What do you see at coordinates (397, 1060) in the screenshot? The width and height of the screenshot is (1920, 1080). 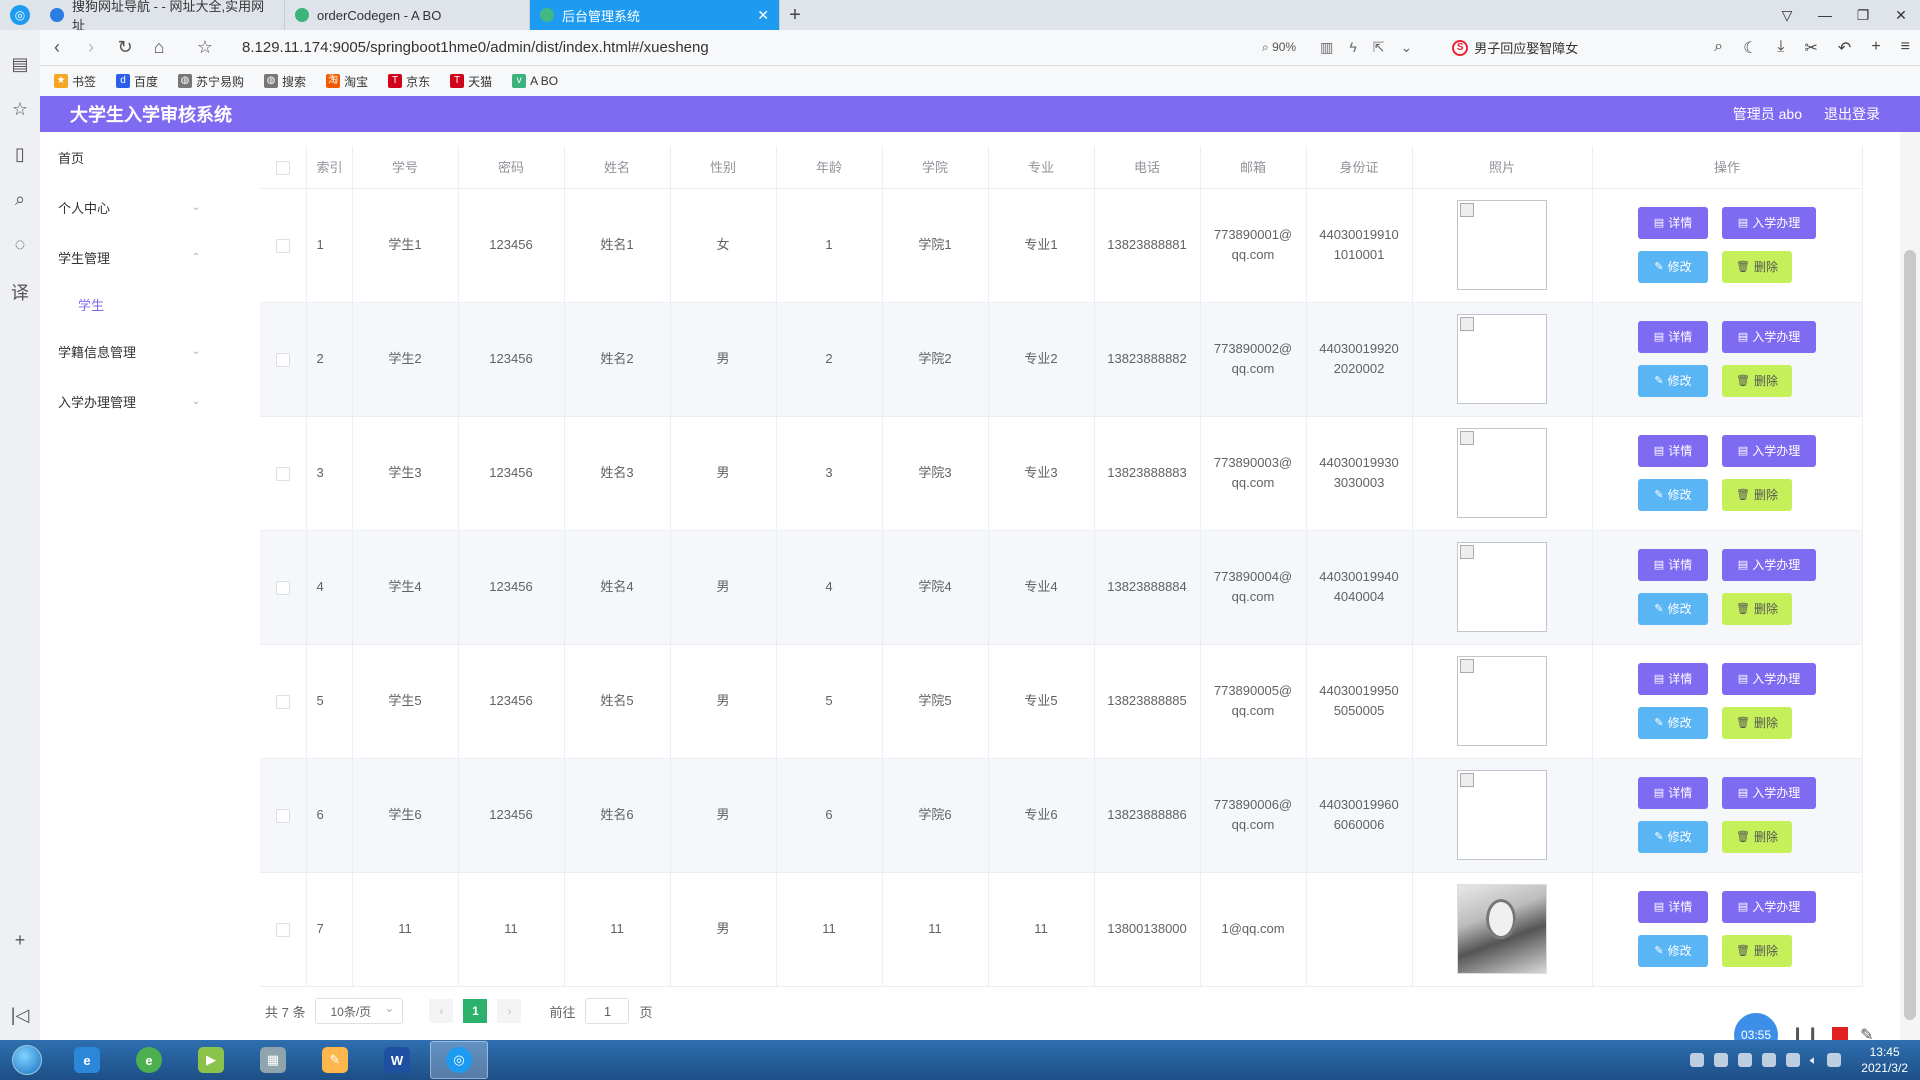 I see `taskbar-word: W` at bounding box center [397, 1060].